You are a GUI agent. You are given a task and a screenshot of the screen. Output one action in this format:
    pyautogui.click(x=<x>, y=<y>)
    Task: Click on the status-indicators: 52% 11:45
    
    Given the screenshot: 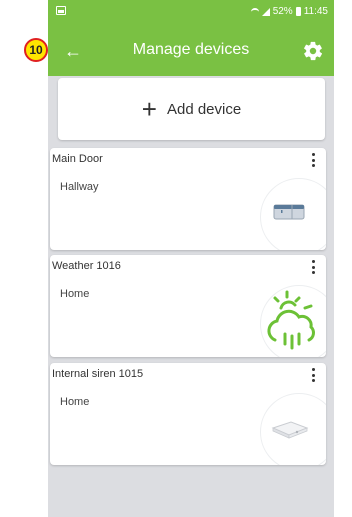 What is the action you would take?
    pyautogui.click(x=289, y=11)
    